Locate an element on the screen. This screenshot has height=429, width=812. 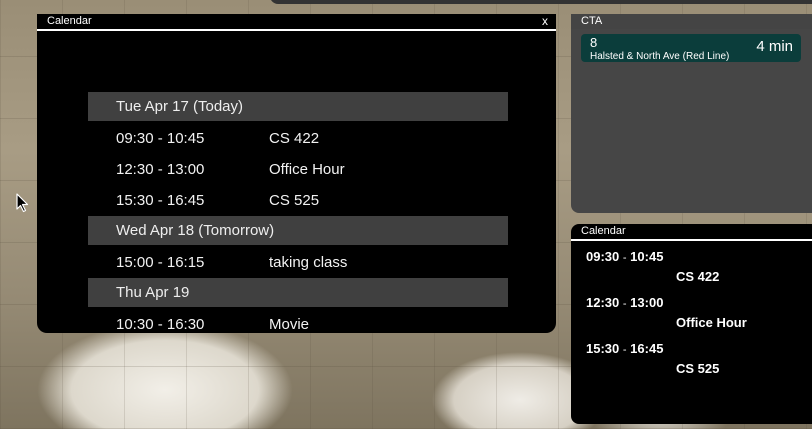
mini-event-start: 09:30 is located at coordinates (603, 256).